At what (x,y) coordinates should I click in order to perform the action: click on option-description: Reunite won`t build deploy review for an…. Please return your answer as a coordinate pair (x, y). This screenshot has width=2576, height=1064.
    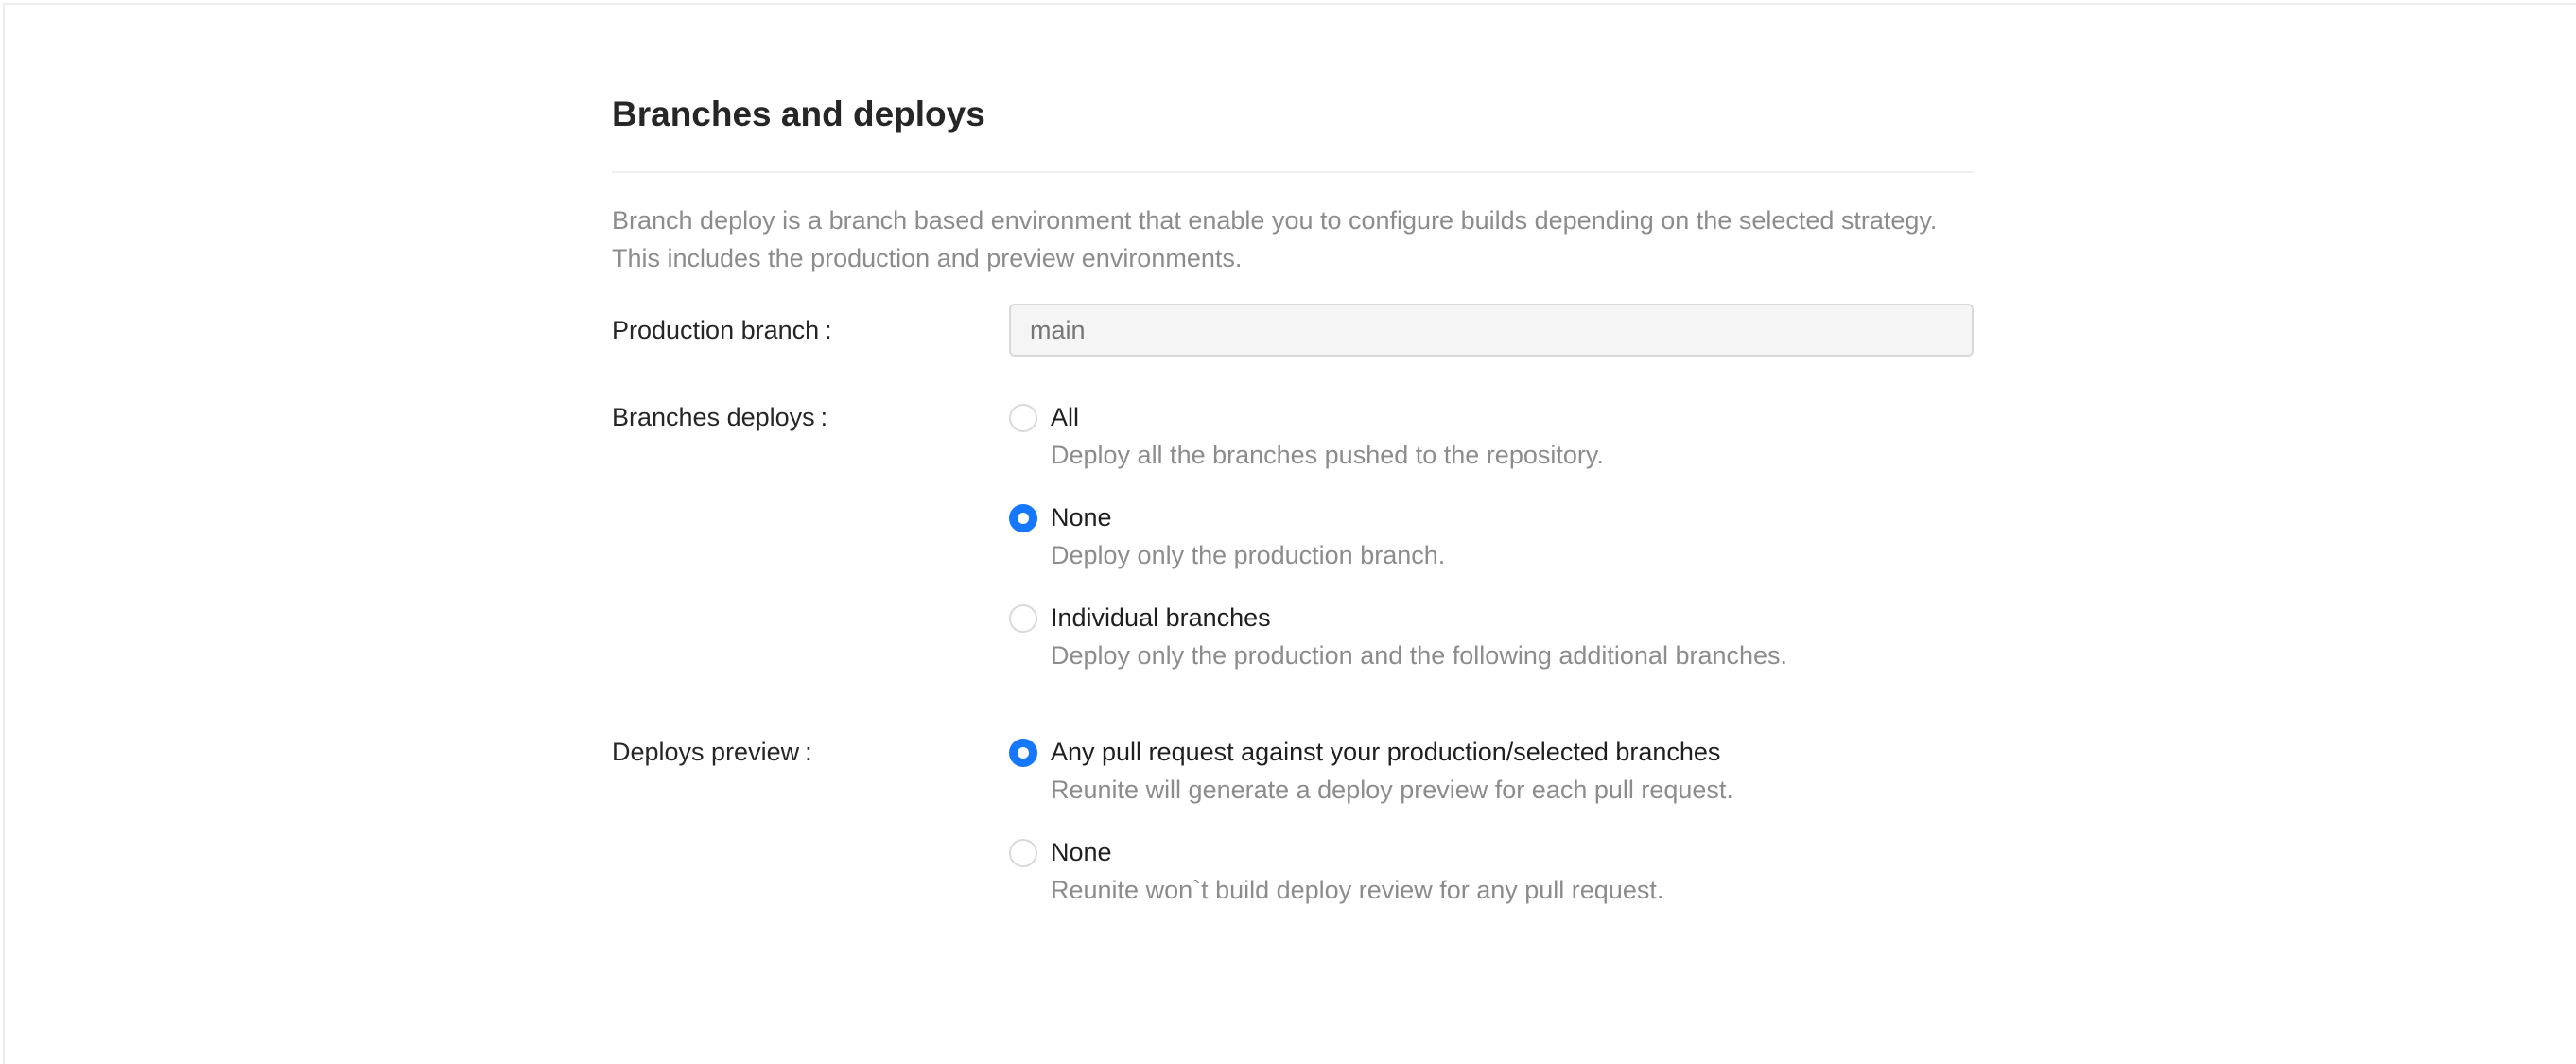
    Looking at the image, I should click on (1357, 890).